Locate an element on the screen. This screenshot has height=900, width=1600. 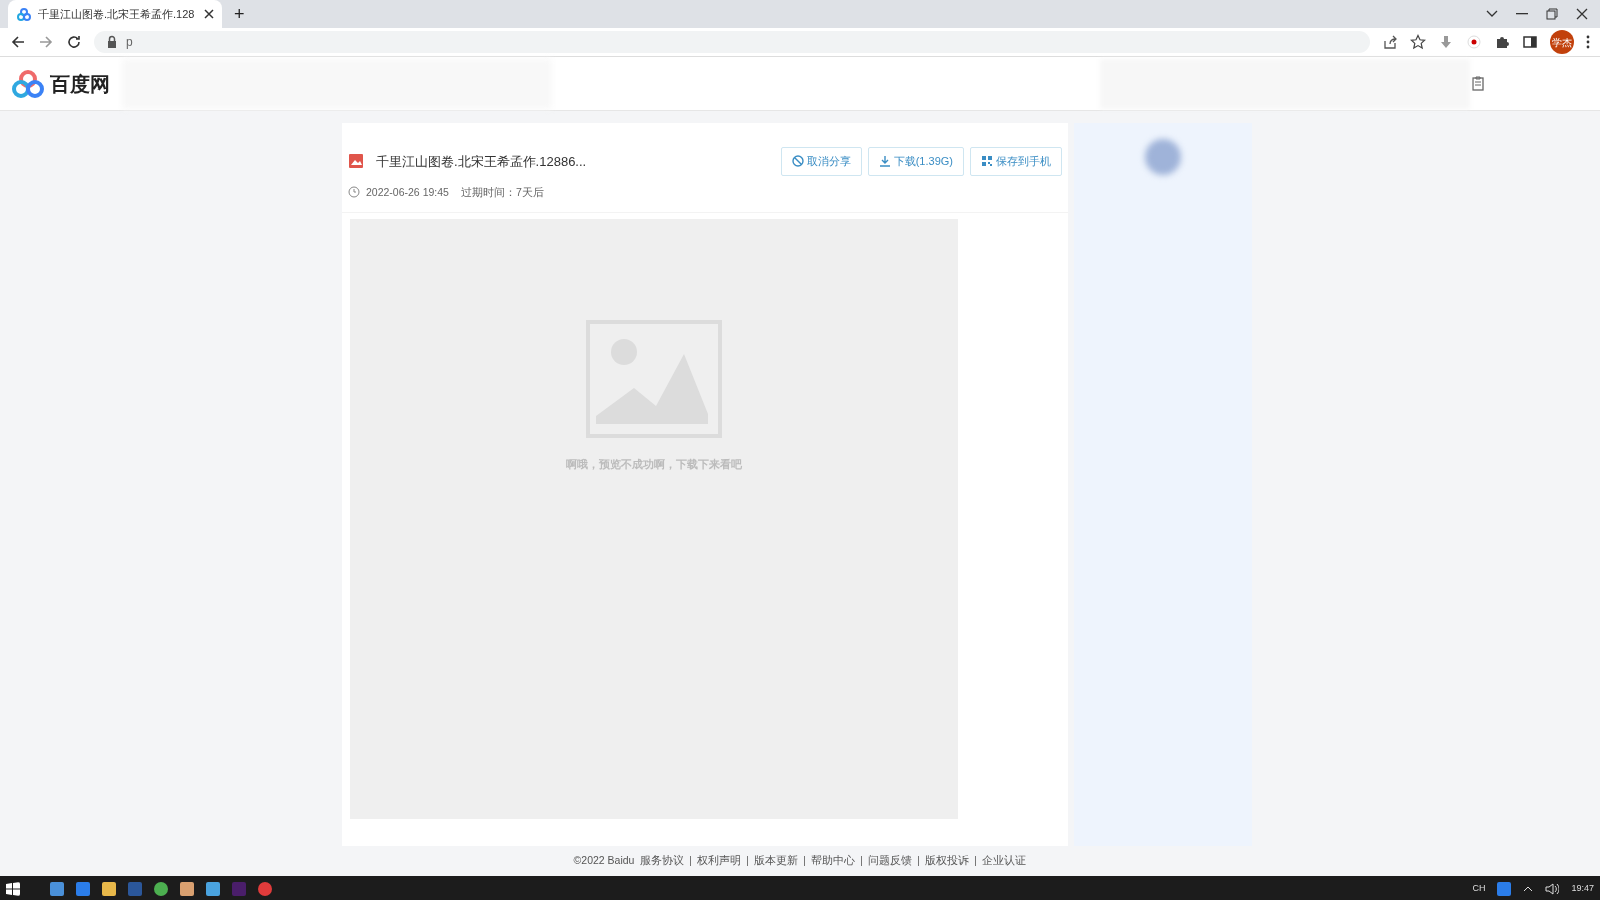
star-icon is located at coordinates (1418, 42).